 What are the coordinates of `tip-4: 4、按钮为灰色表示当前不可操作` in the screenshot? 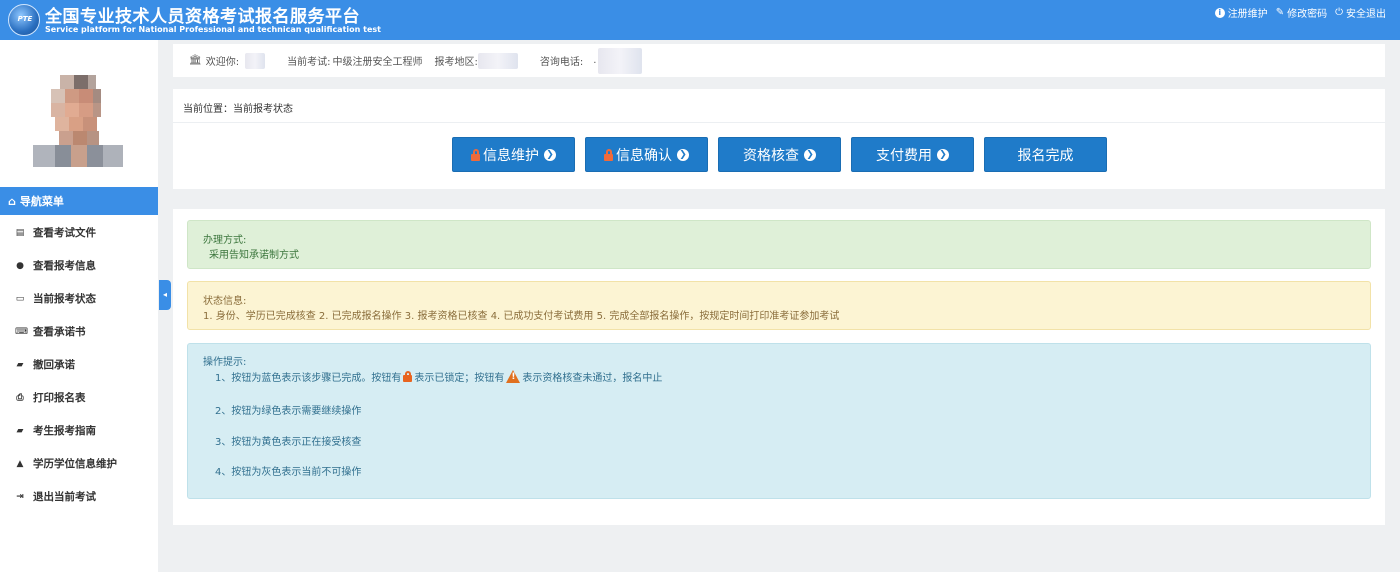 It's located at (288, 472).